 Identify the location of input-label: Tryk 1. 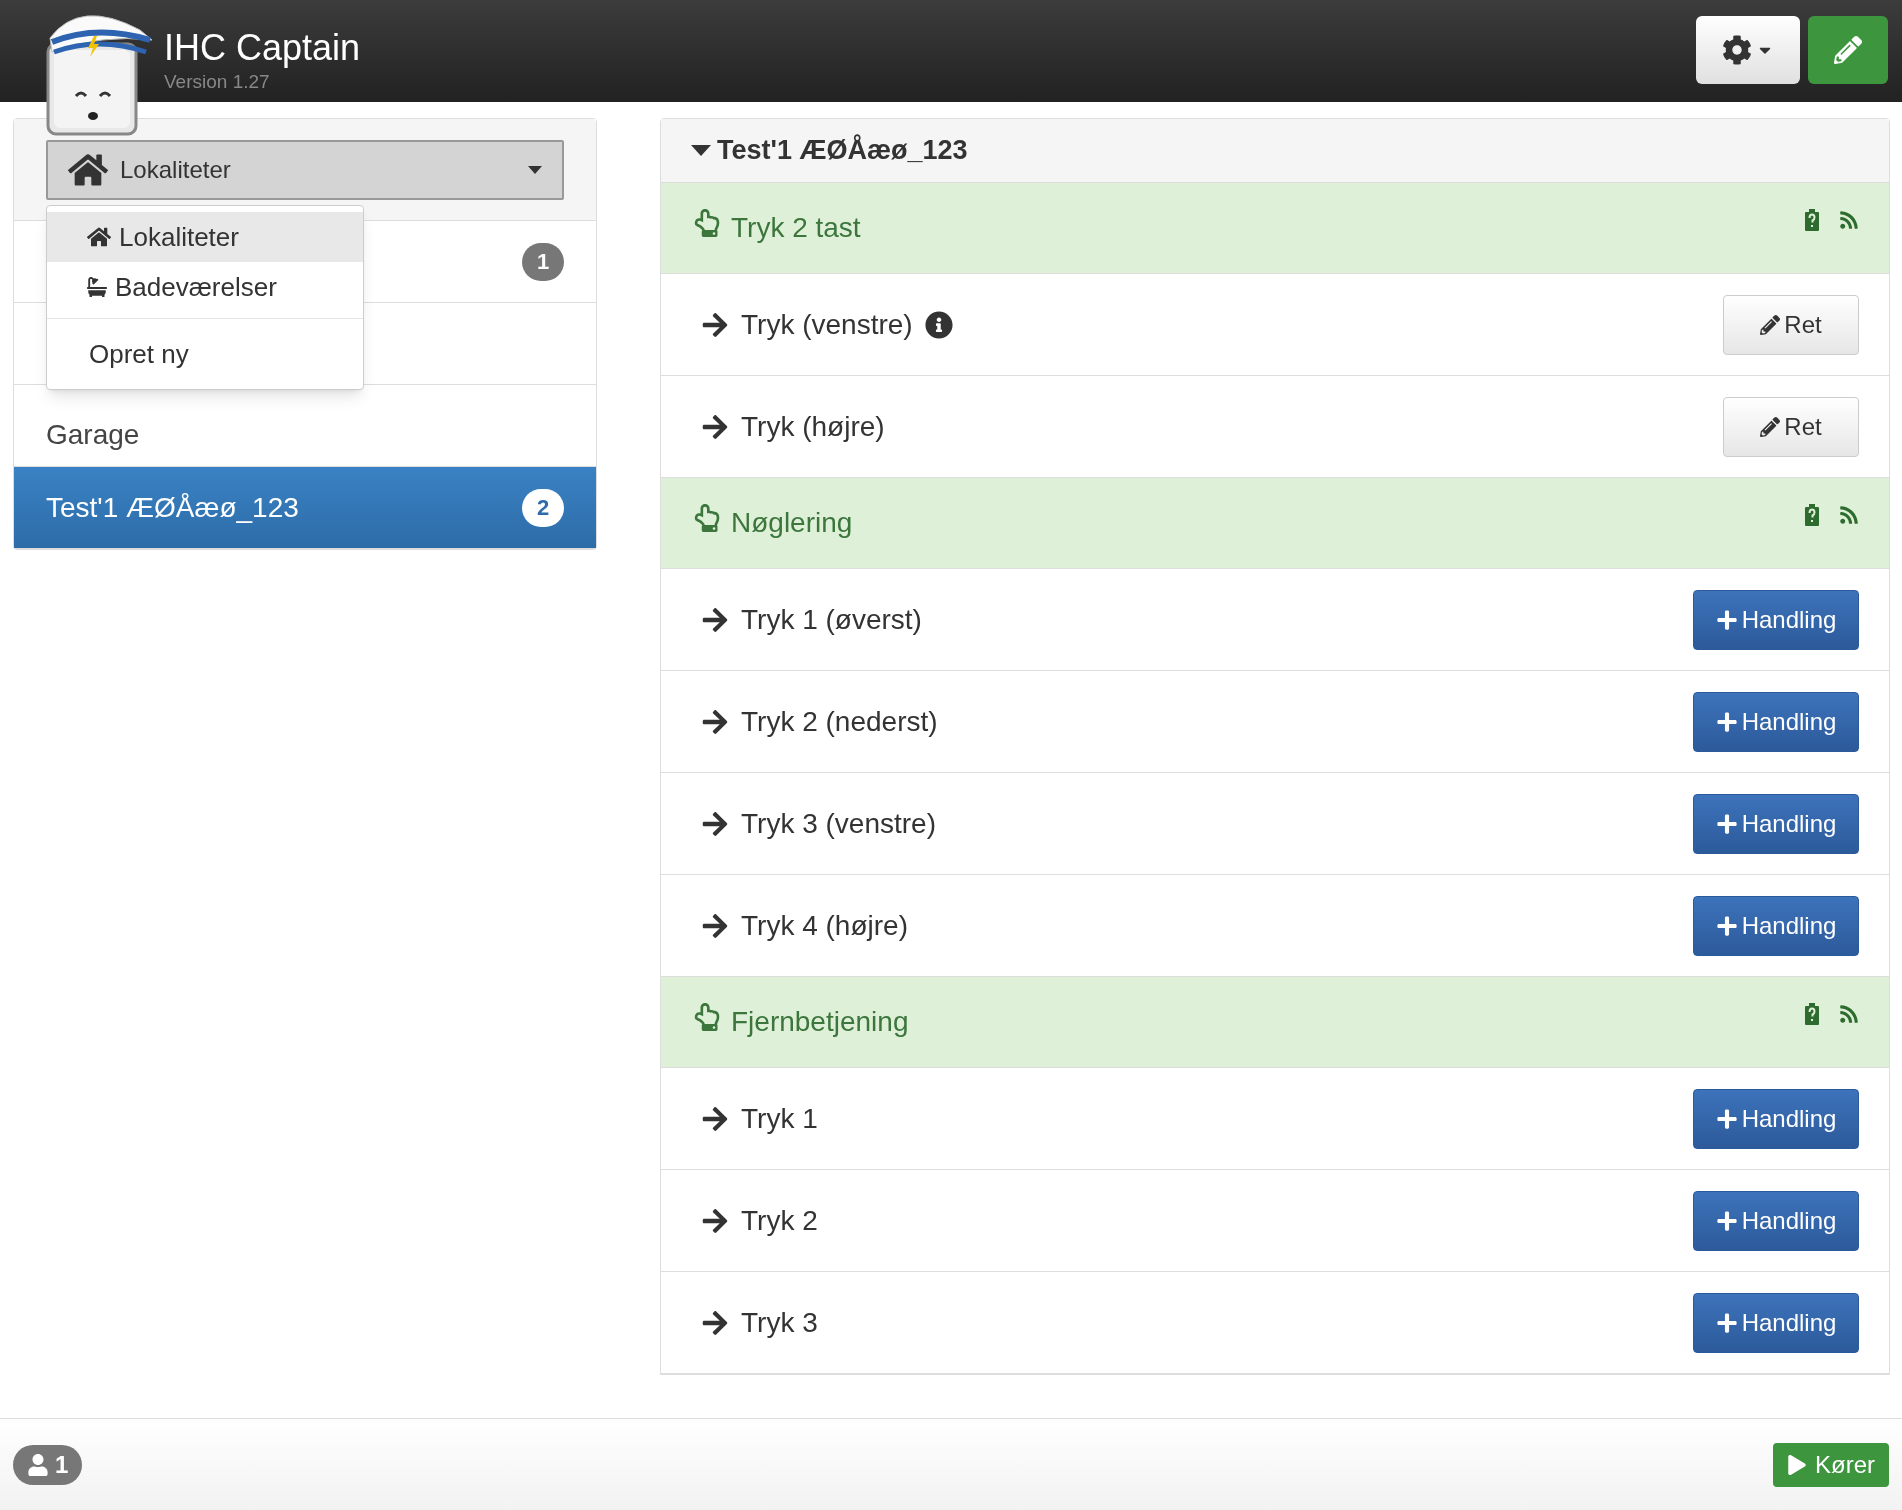
(779, 1118).